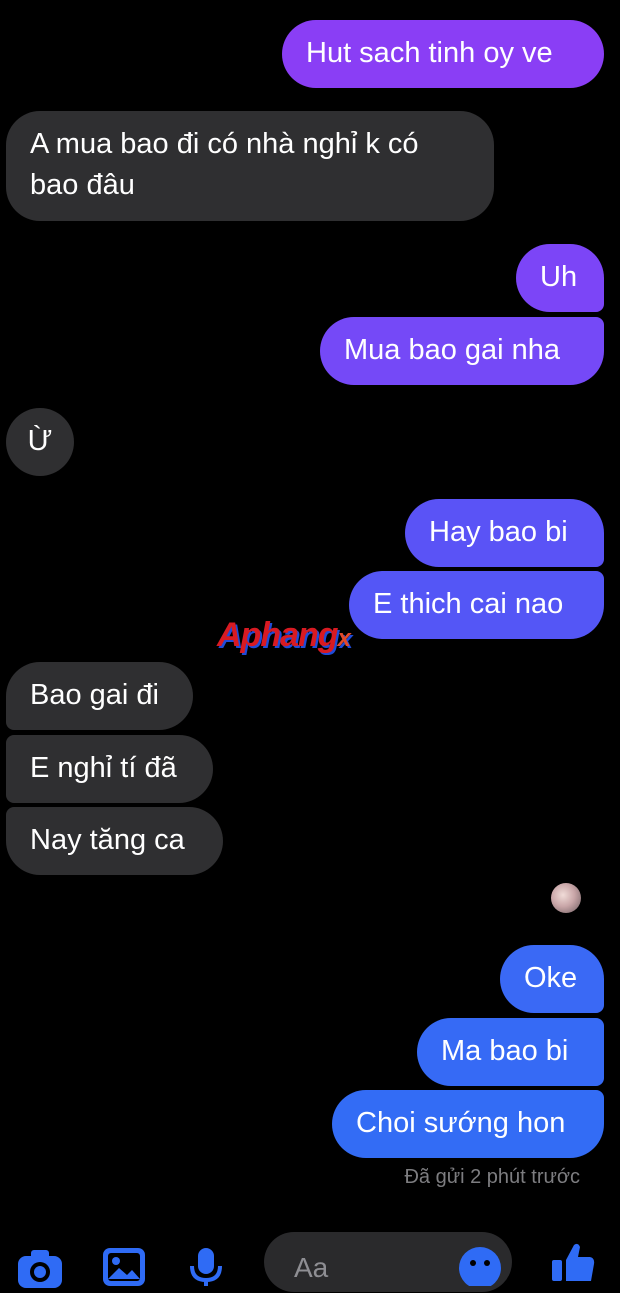 The image size is (620, 1293). I want to click on message-text: A mua bao đi có nhà nghỉ k có bao đâu, so click(224, 164).